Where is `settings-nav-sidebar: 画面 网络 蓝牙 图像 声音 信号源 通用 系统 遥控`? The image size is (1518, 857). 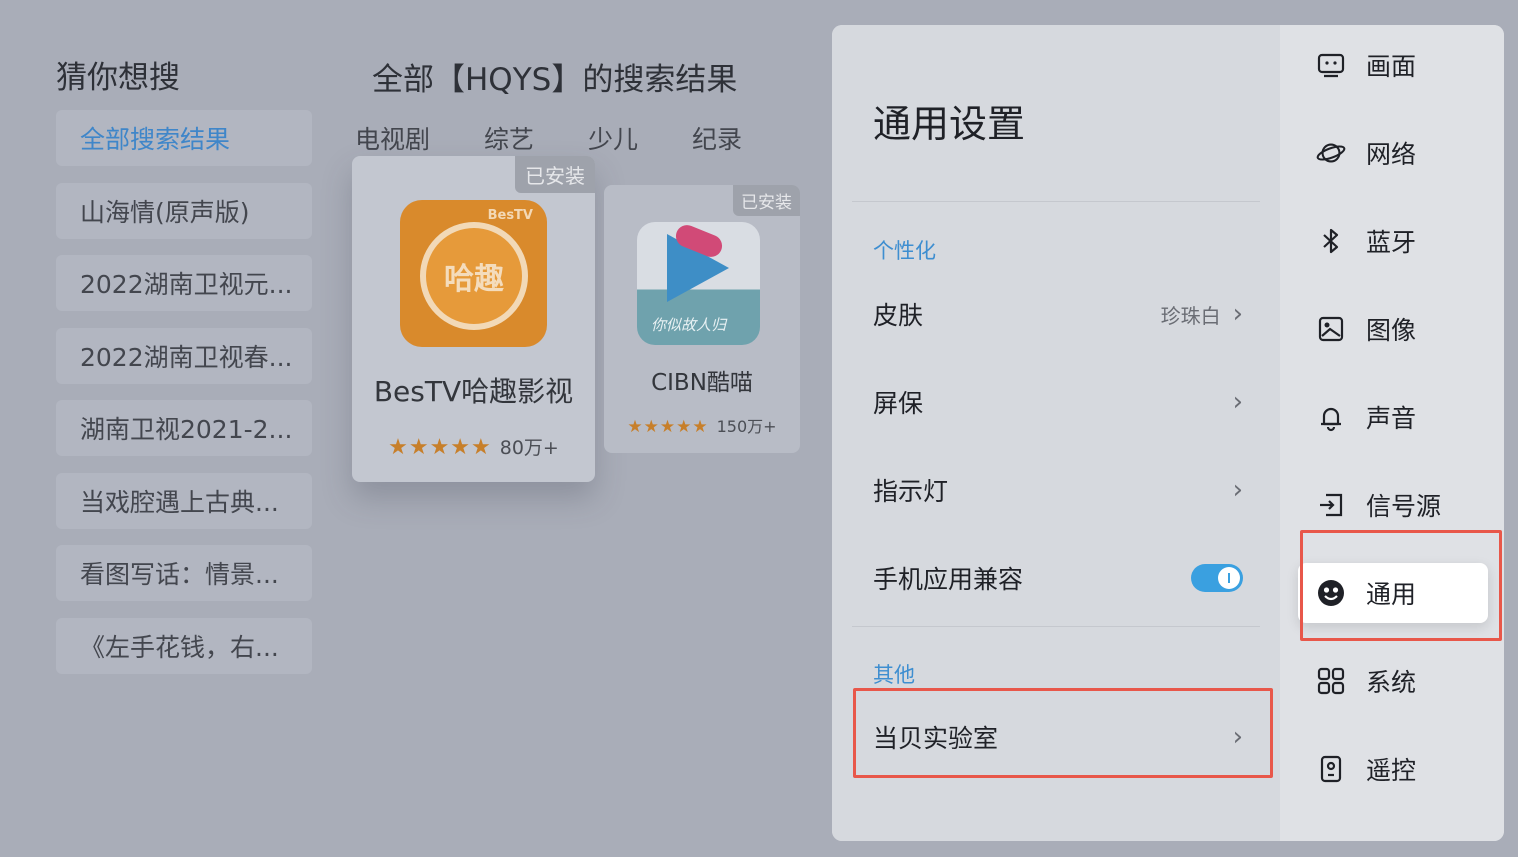
settings-nav-sidebar: 画面 网络 蓝牙 图像 声音 信号源 通用 系统 遥控 is located at coordinates (1392, 433).